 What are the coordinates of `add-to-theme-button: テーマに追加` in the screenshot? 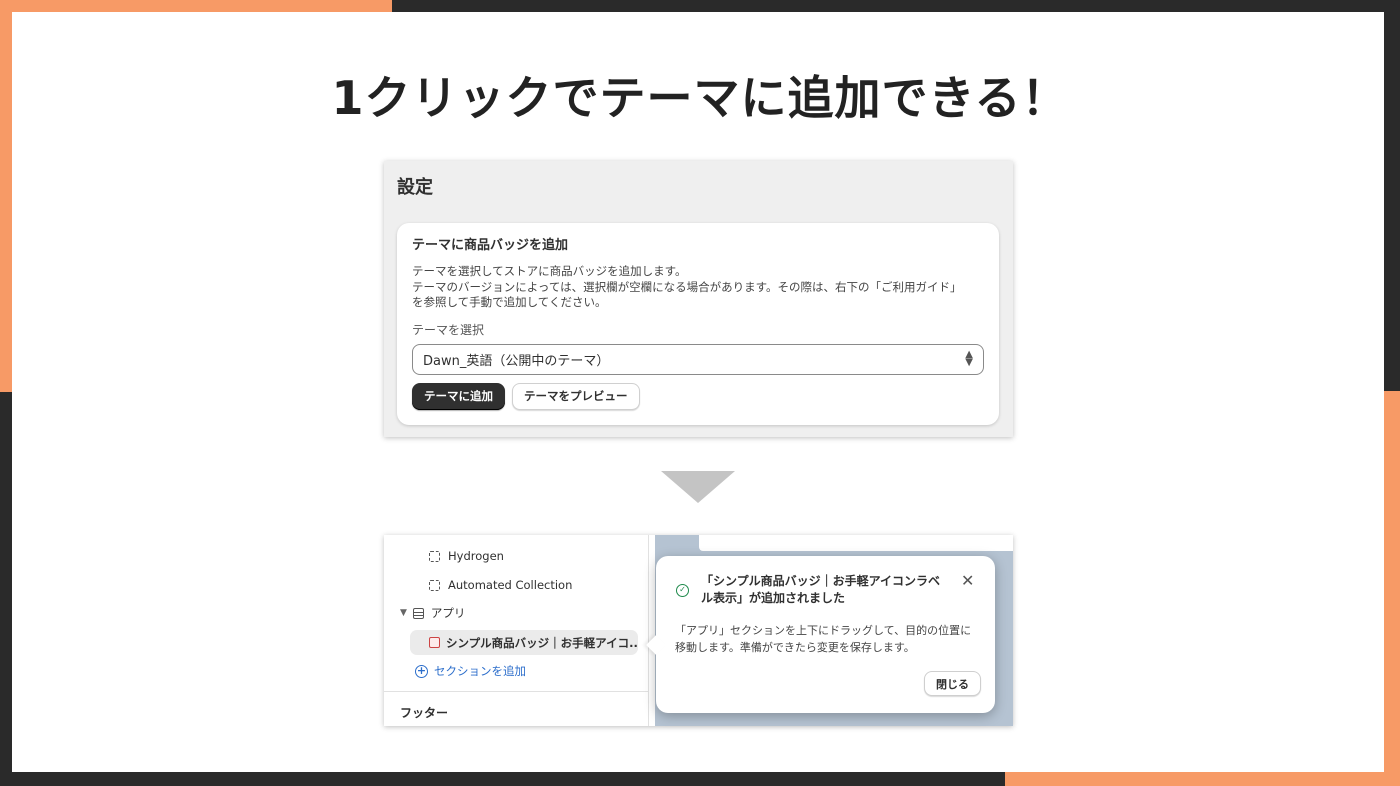 It's located at (458, 396).